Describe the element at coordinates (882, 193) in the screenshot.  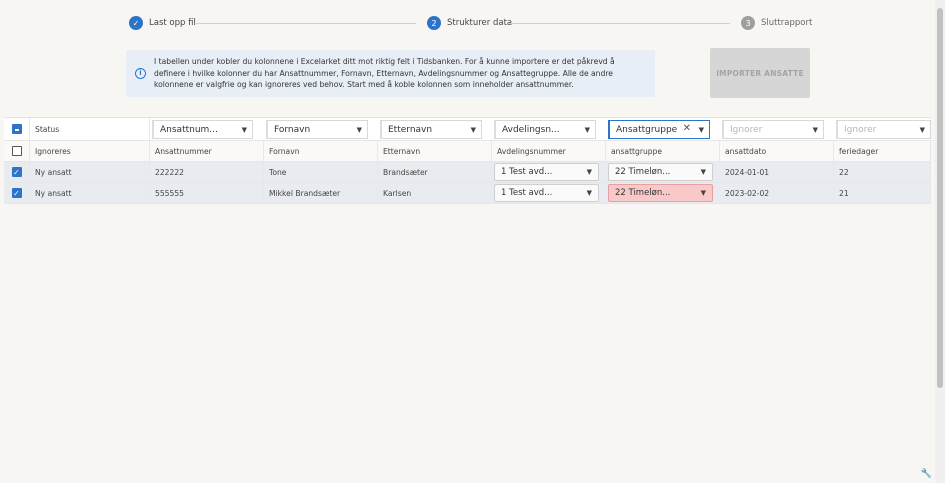
I see `feriedager-cell: 21` at that location.